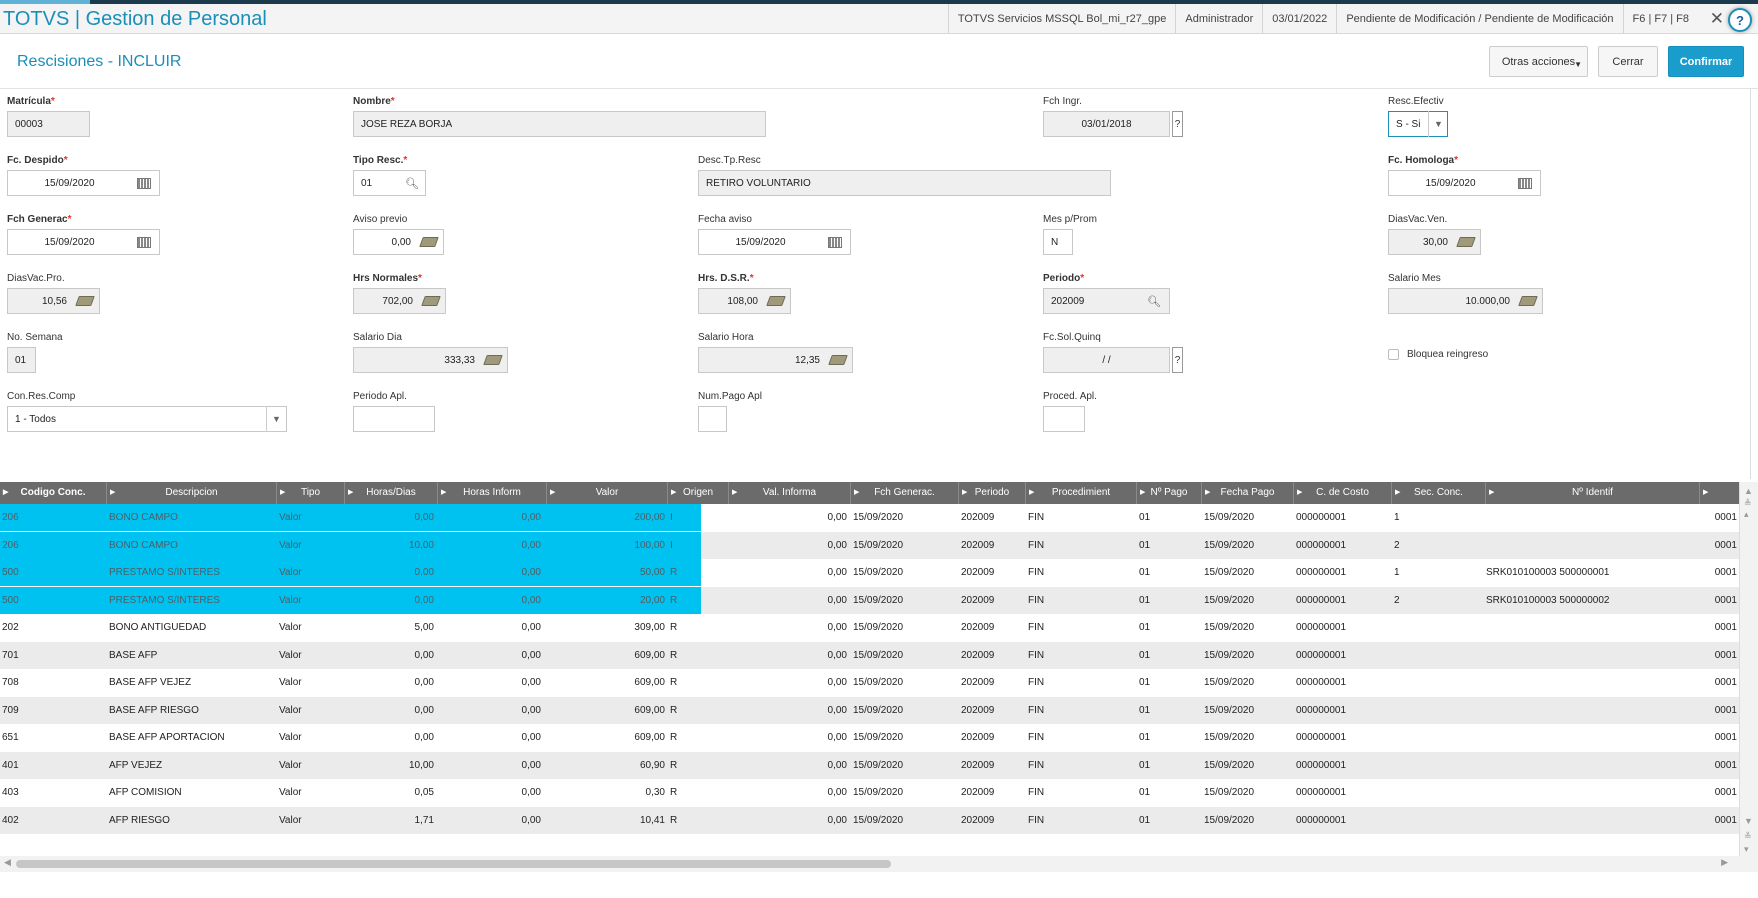  What do you see at coordinates (1740, 20) in the screenshot?
I see `help-icon: ?` at bounding box center [1740, 20].